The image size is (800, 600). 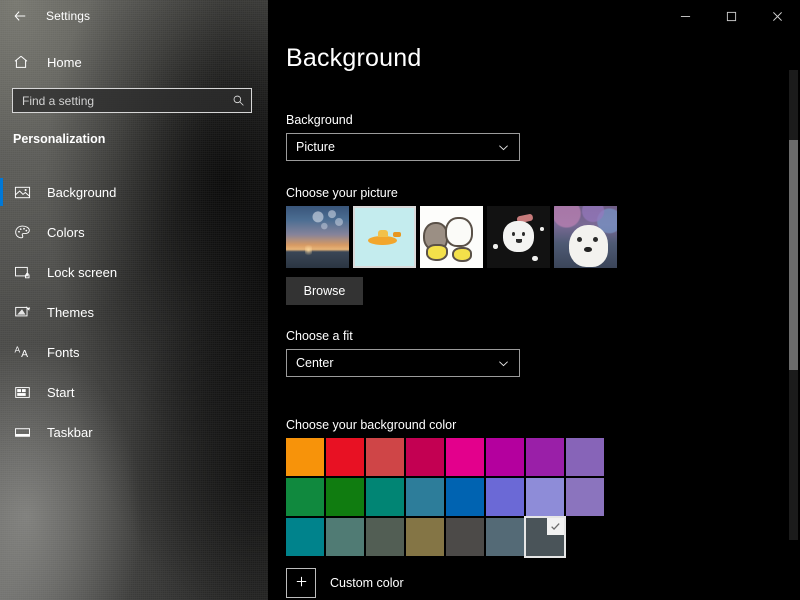 I want to click on white-dog-thumbnail, so click(x=585, y=237).